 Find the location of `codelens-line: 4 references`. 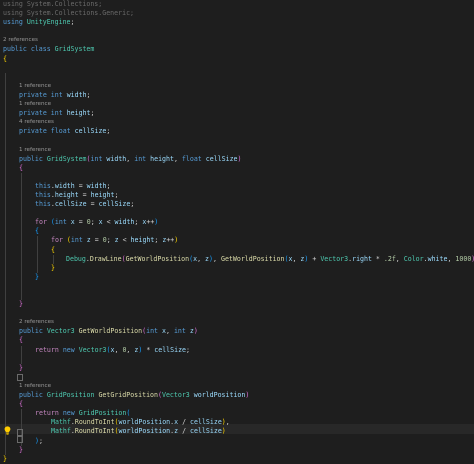

codelens-line: 4 references is located at coordinates (237, 123).